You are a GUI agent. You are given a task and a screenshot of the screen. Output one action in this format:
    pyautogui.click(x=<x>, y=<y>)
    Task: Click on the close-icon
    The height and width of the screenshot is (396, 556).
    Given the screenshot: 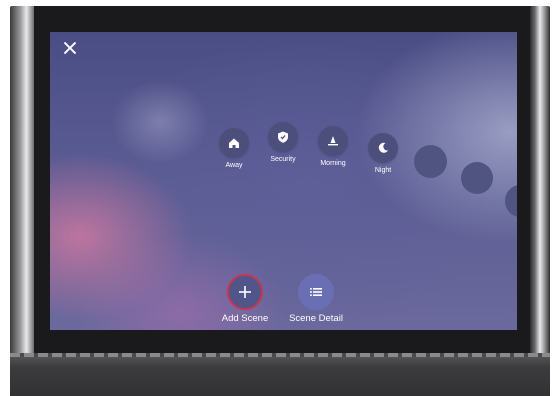 What is the action you would take?
    pyautogui.click(x=70, y=48)
    